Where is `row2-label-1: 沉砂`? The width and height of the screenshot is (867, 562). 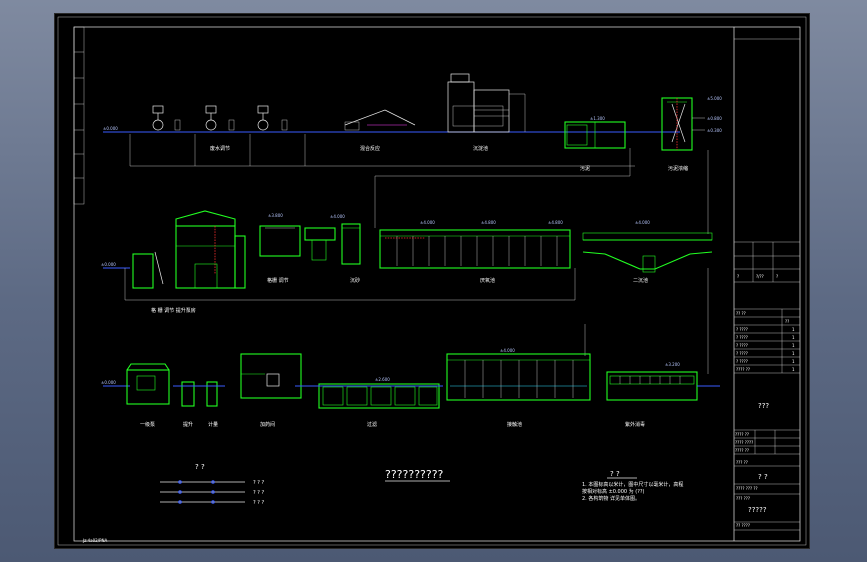 row2-label-1: 沉砂 is located at coordinates (355, 280).